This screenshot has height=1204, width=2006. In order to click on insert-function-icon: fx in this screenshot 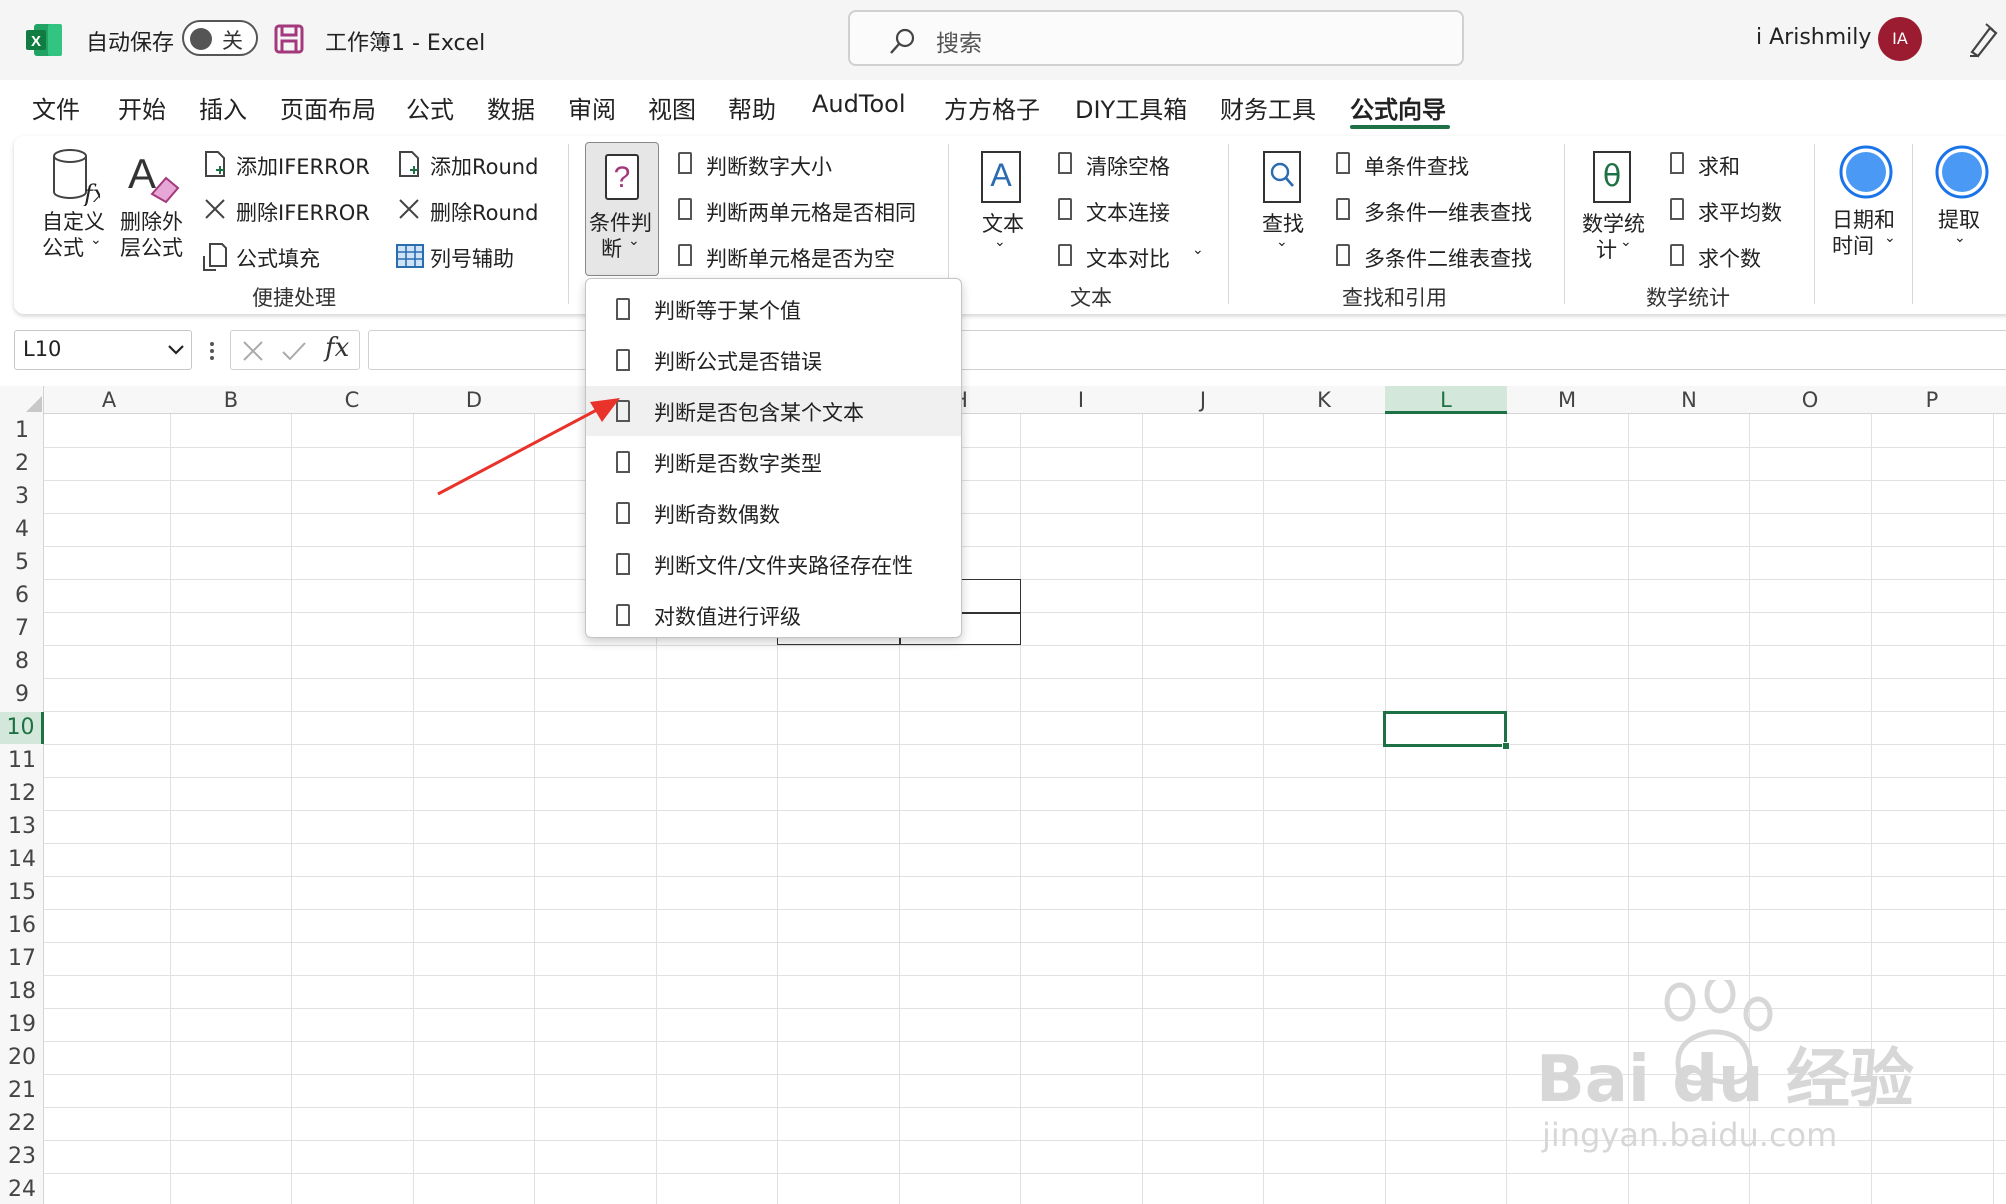, I will do `click(337, 348)`.